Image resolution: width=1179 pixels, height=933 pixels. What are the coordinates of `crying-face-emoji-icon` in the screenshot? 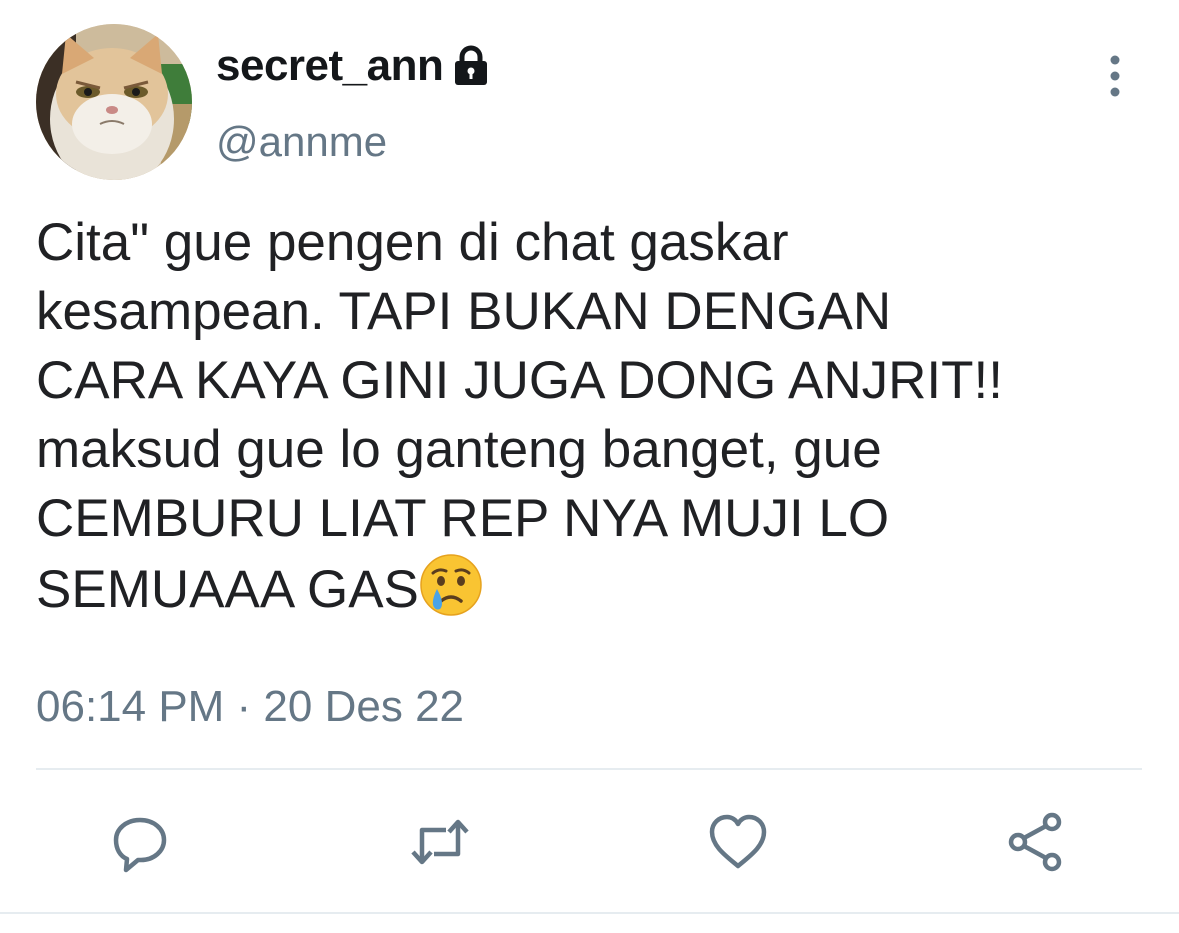 It's located at (451, 585).